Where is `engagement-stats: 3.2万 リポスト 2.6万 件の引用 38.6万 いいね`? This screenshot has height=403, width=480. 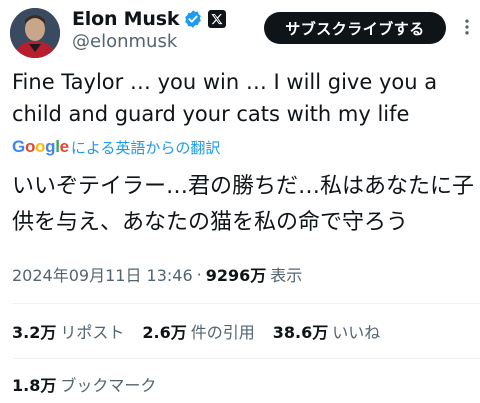
engagement-stats: 3.2万 リポスト 2.6万 件の引用 38.6万 いいね is located at coordinates (205, 331).